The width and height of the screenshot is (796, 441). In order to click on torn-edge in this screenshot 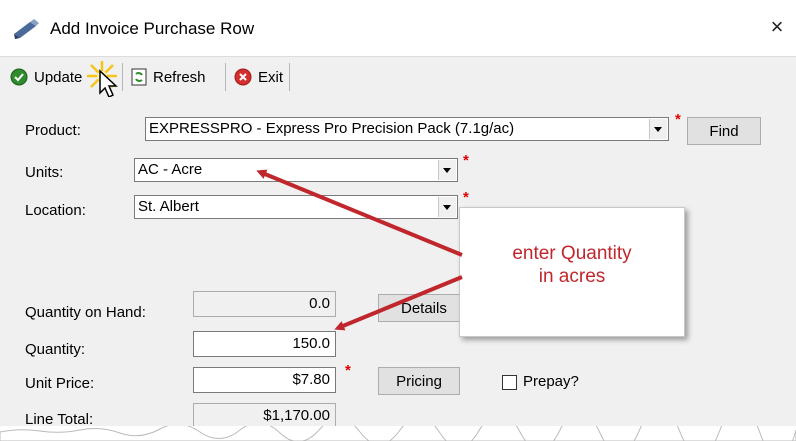, I will do `click(398, 433)`.